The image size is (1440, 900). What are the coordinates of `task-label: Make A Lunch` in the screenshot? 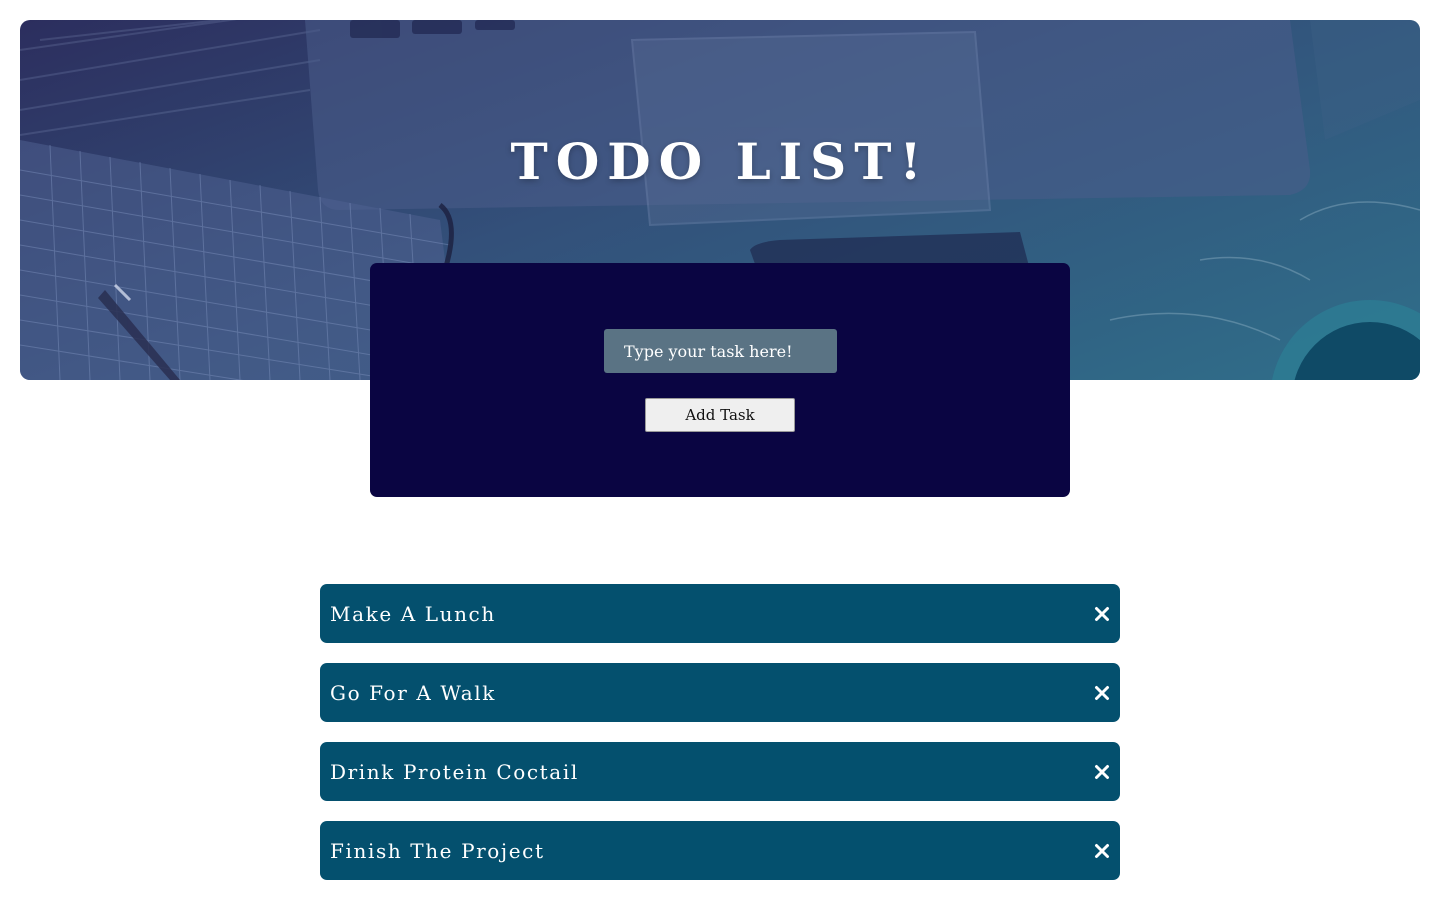 It's located at (413, 613).